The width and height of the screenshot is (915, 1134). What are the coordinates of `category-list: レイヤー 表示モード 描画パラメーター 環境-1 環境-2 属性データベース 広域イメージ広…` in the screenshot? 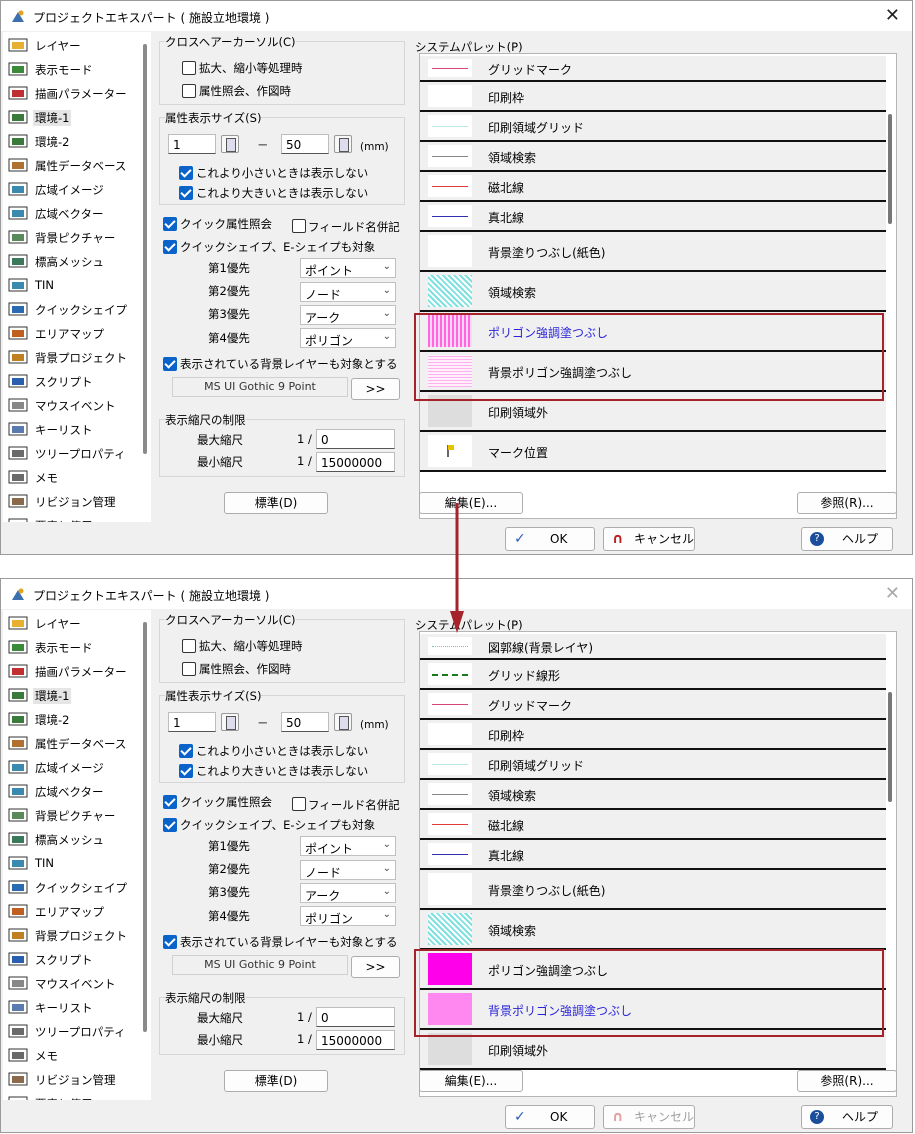 It's located at (77, 277).